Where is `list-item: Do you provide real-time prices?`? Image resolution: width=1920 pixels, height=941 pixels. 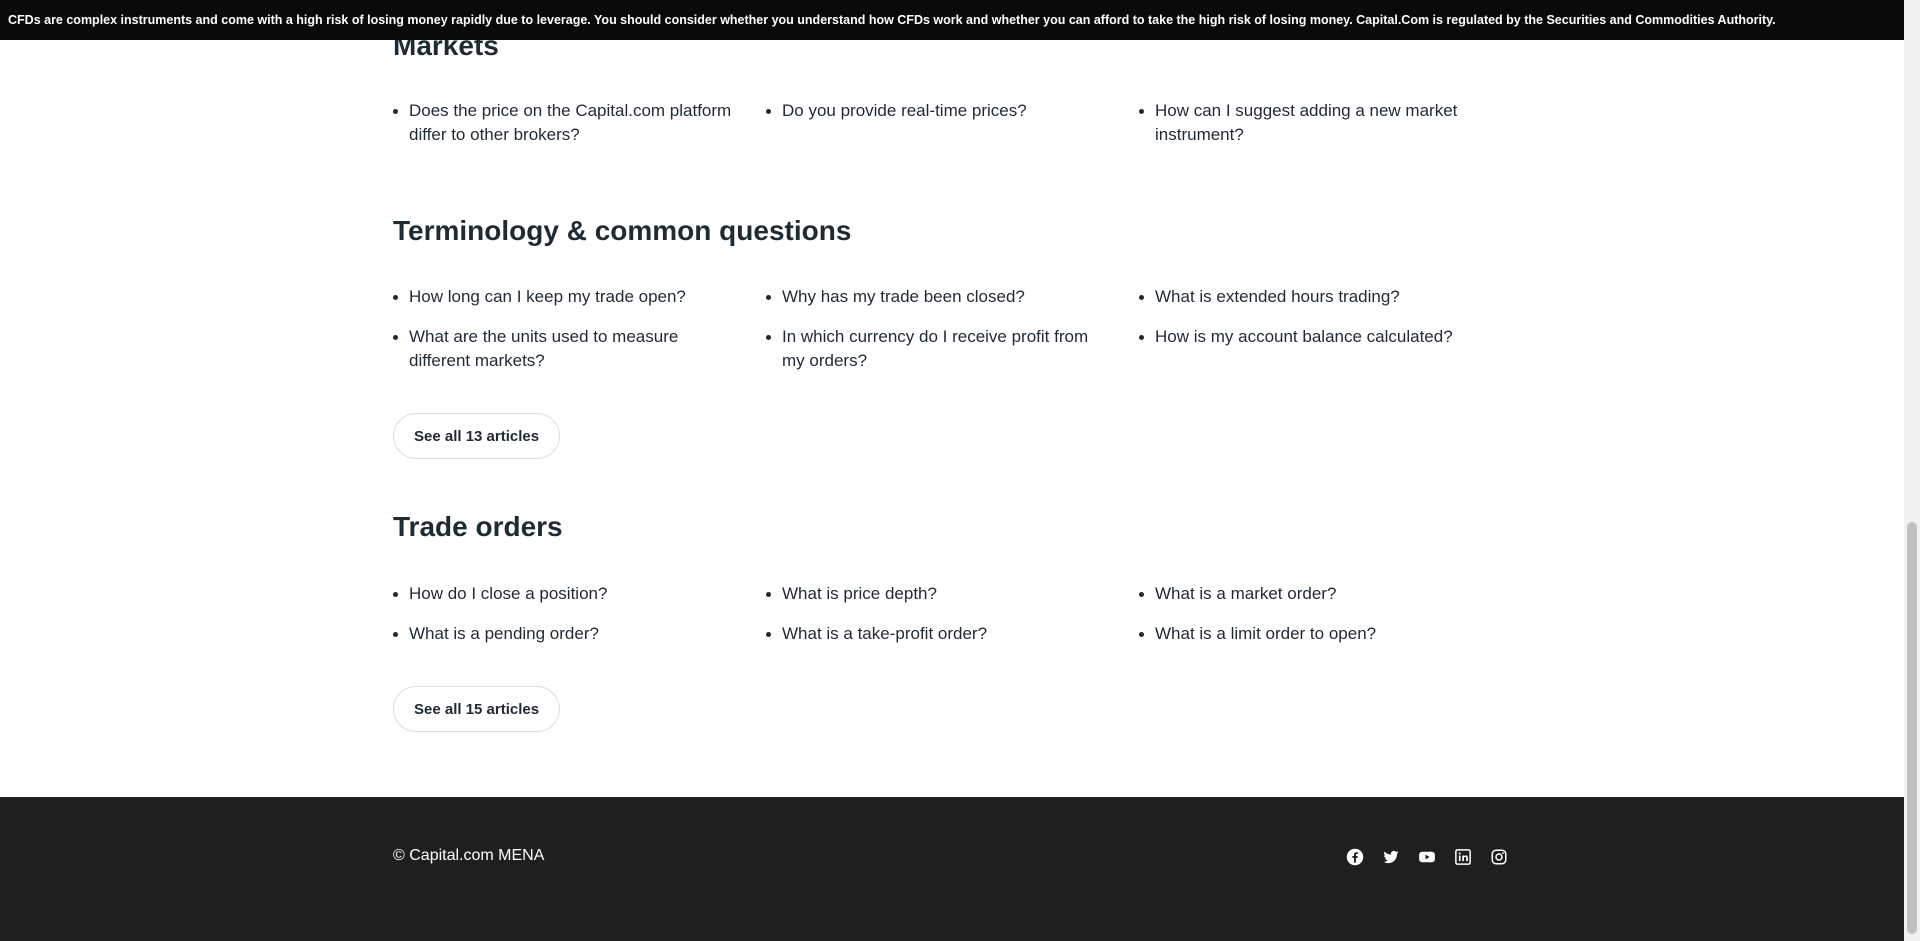
list-item: Do you provide real-time prices? is located at coordinates (938, 111).